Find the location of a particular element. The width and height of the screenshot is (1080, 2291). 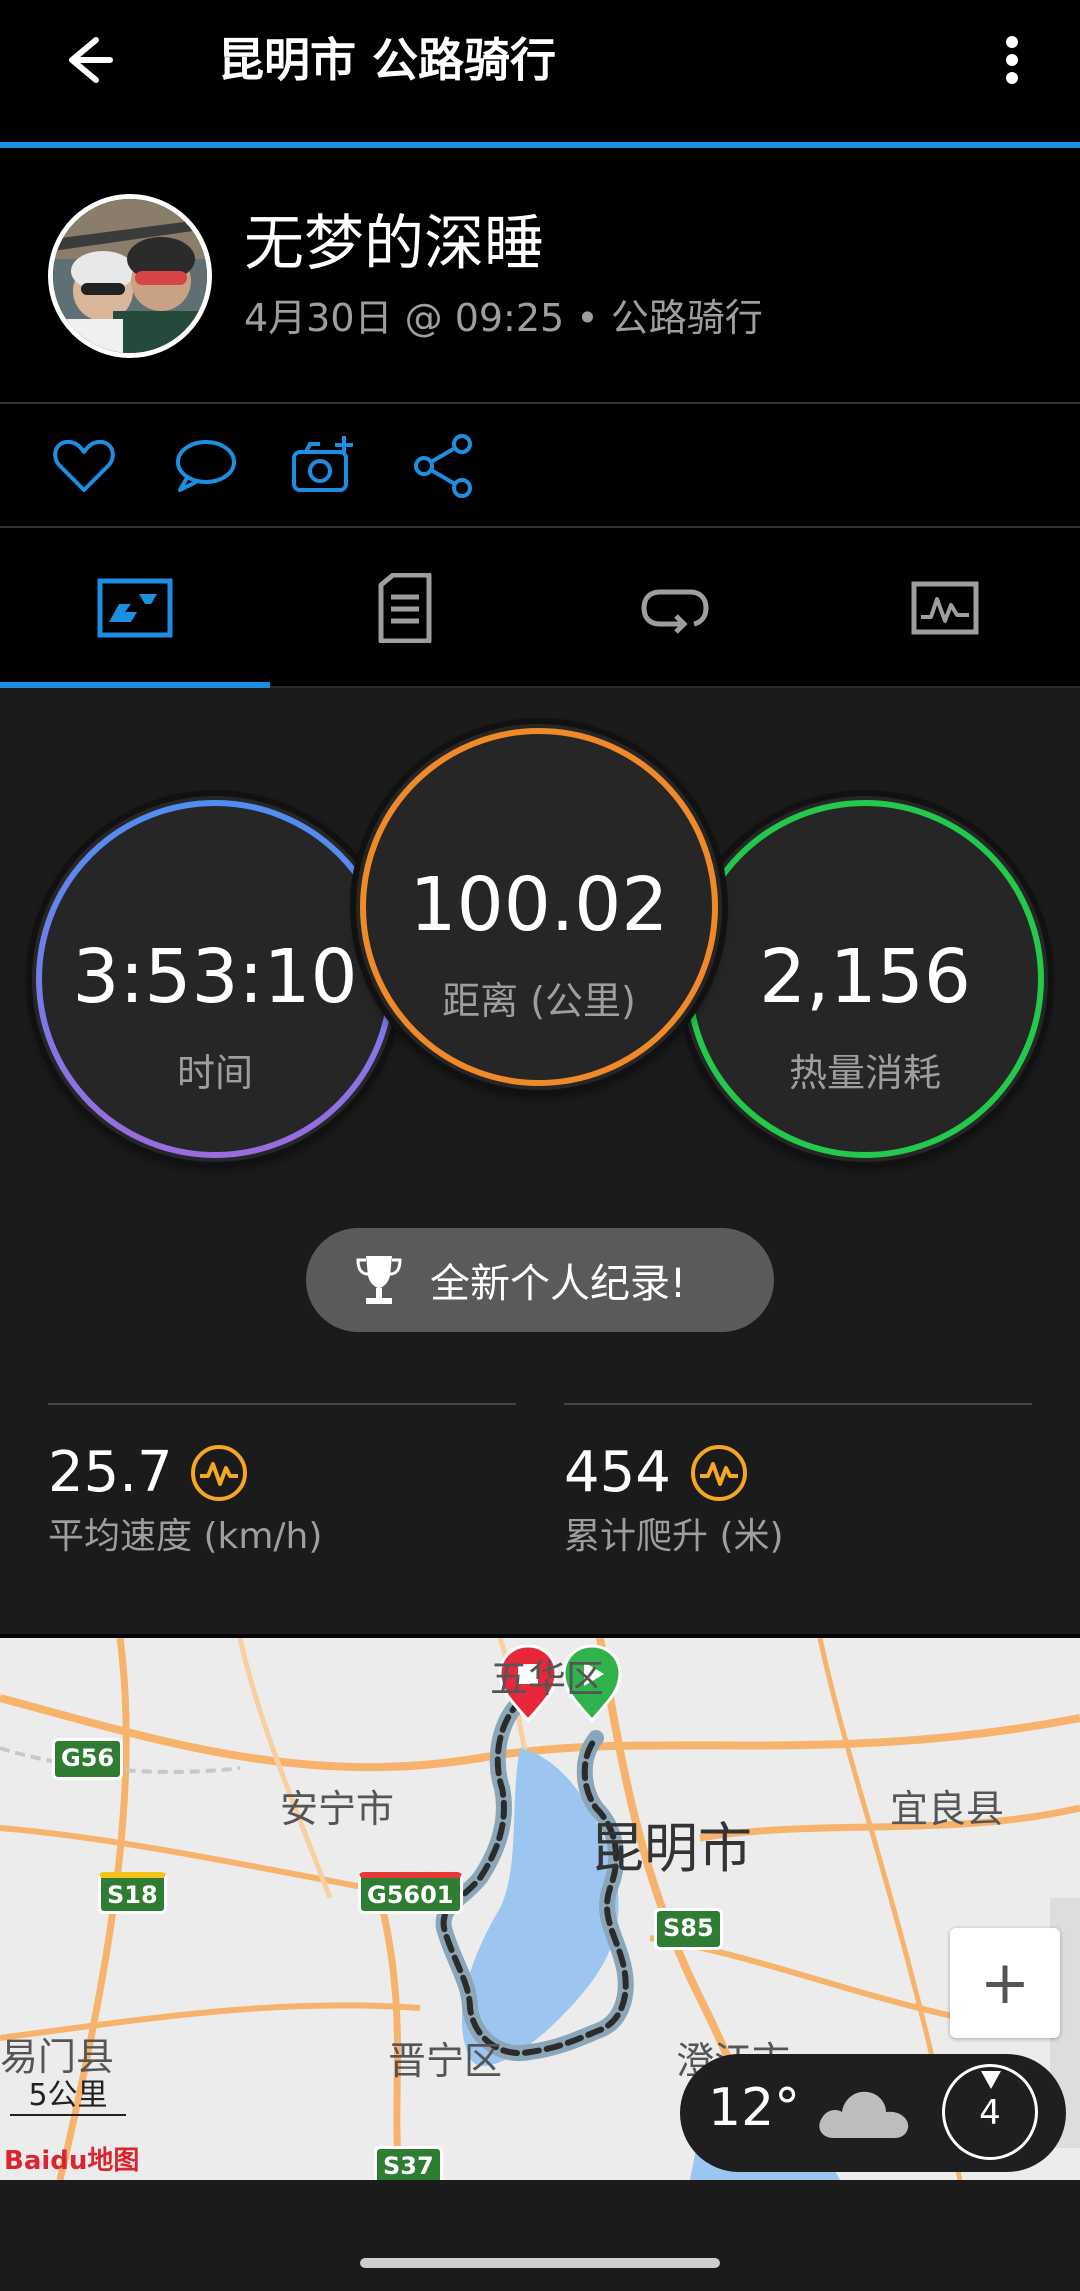

map-provider-logo: Baidu地图 is located at coordinates (72, 2161).